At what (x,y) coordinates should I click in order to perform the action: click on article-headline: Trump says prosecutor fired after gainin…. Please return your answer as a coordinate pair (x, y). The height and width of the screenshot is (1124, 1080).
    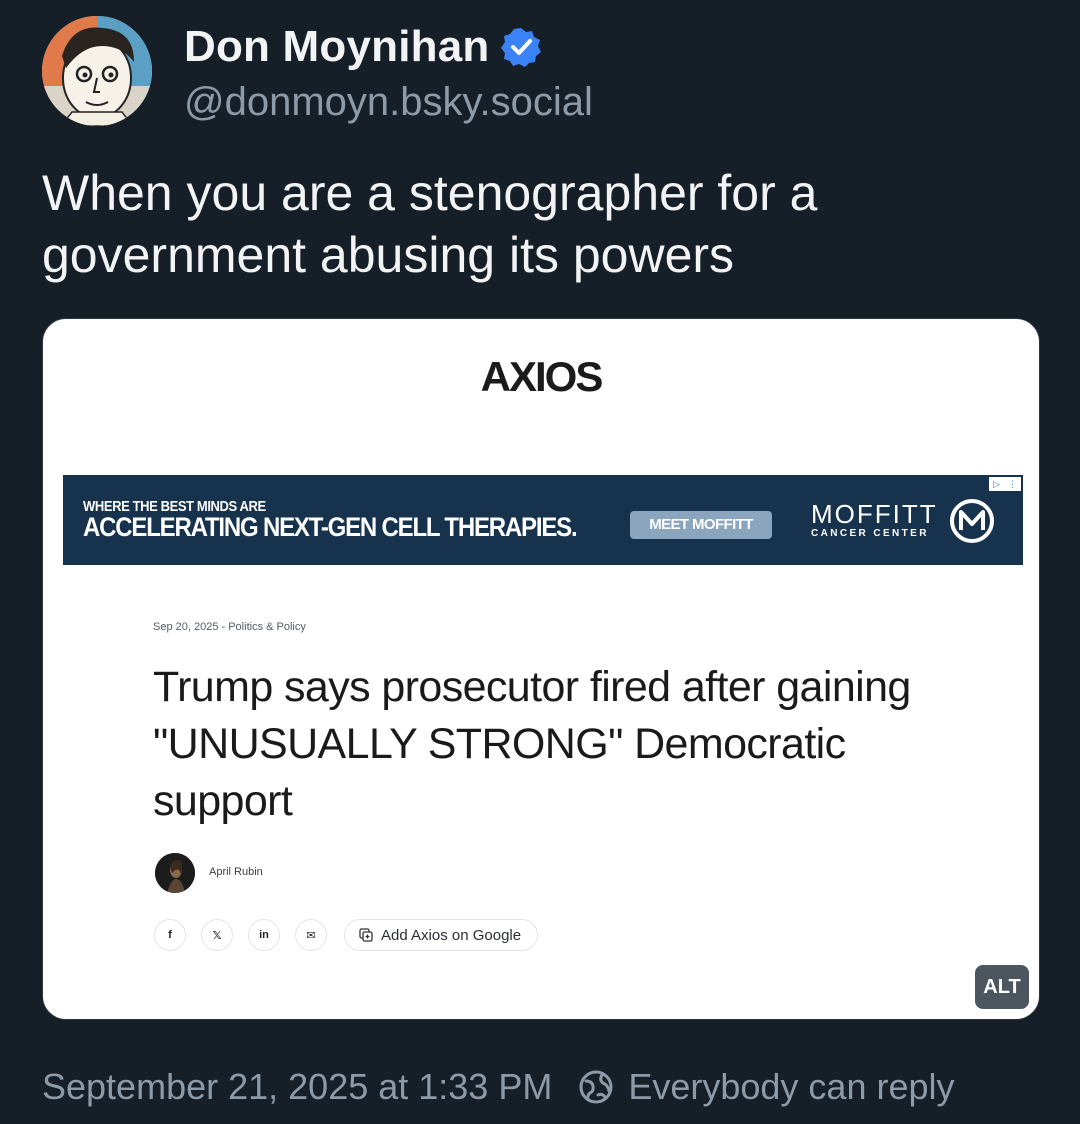
    Looking at the image, I should click on (532, 744).